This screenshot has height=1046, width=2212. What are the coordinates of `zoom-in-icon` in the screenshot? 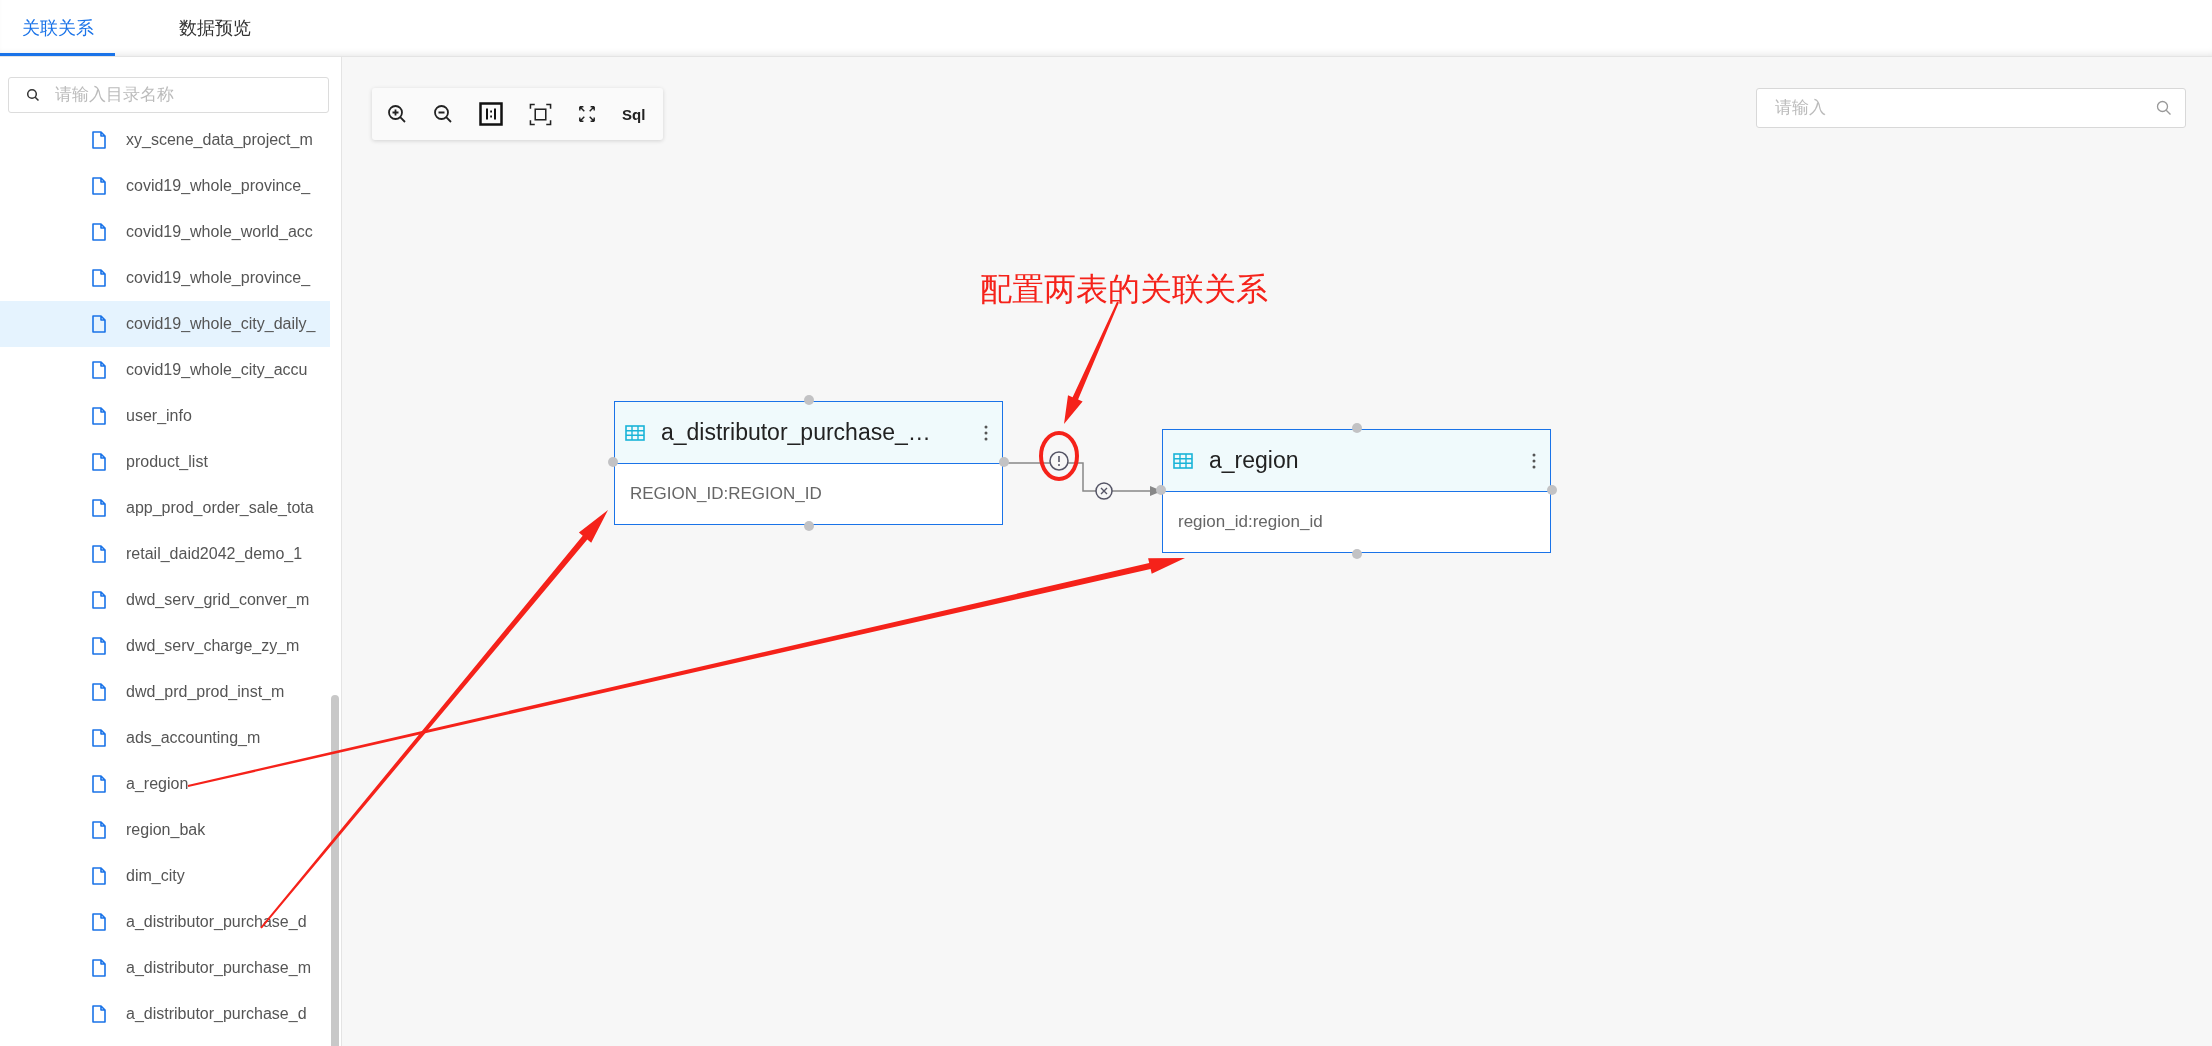 It's located at (397, 114).